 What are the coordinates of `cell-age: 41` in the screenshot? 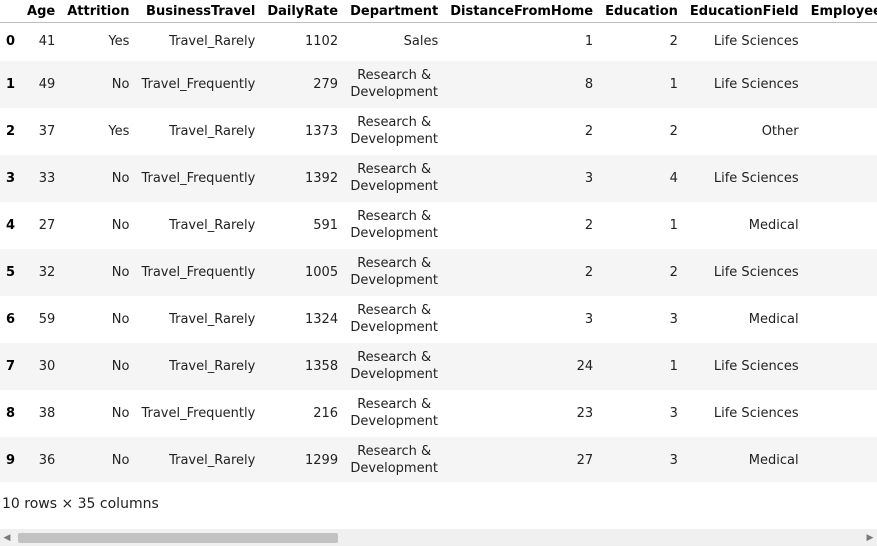 It's located at (47, 42).